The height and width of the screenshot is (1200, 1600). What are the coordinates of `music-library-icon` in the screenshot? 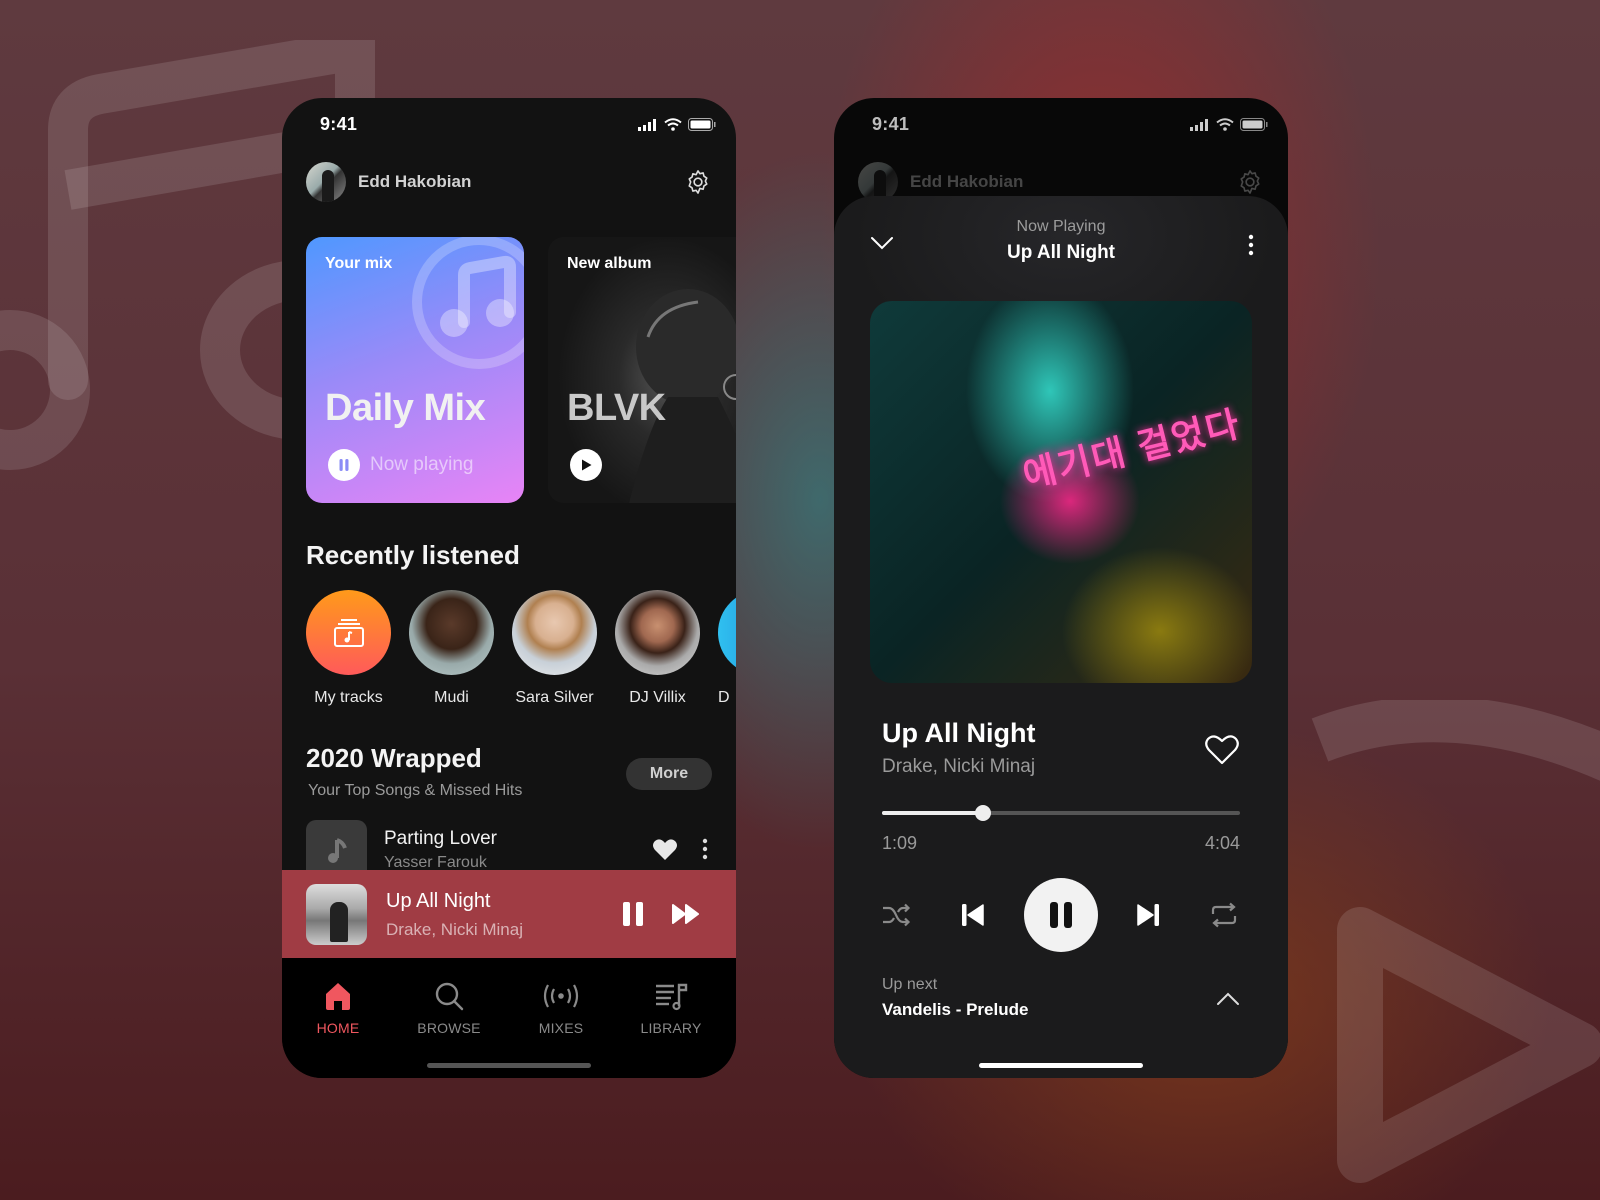 It's located at (348, 632).